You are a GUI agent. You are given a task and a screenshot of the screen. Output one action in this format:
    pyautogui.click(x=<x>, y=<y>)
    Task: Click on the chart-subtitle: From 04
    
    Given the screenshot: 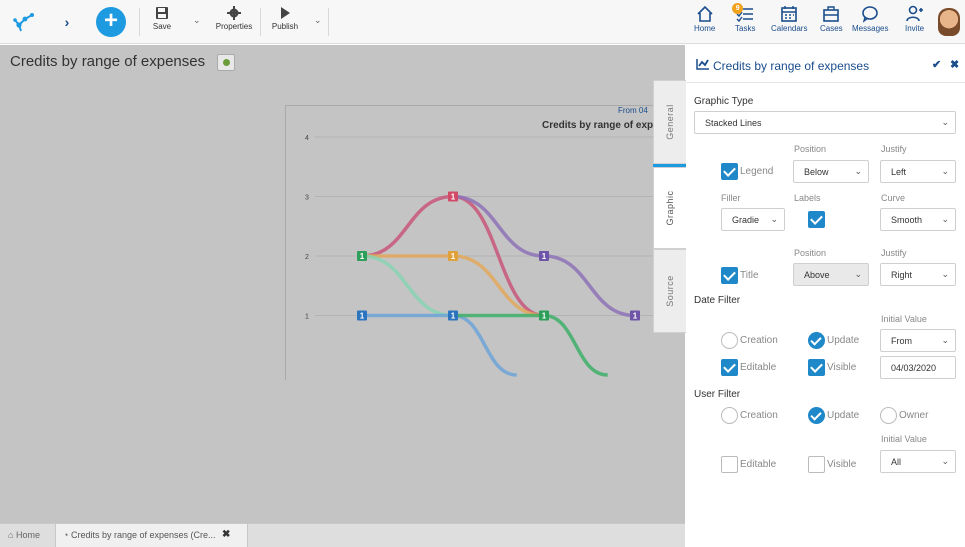 What is the action you would take?
    pyautogui.click(x=633, y=110)
    